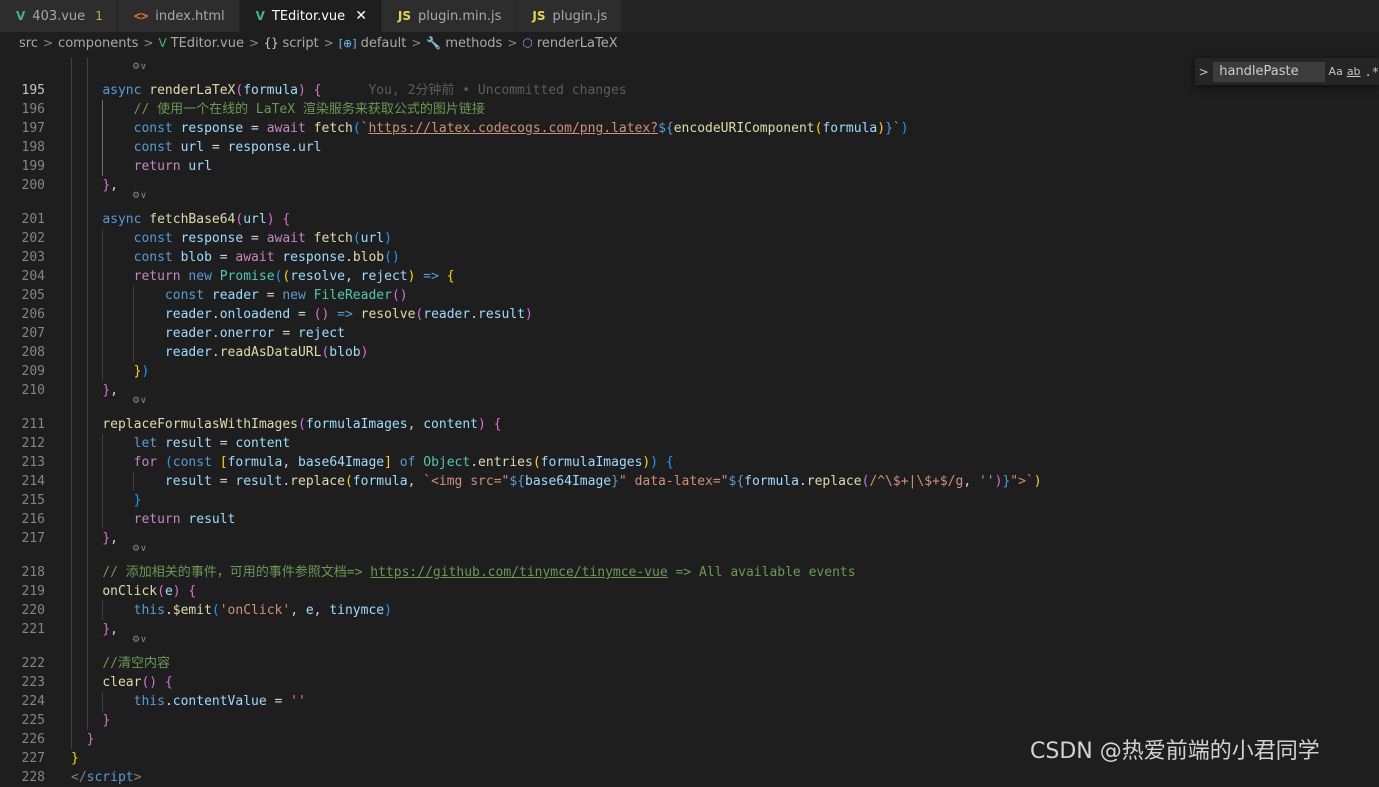 The image size is (1379, 787). I want to click on breadcrumb-item: components, so click(98, 43).